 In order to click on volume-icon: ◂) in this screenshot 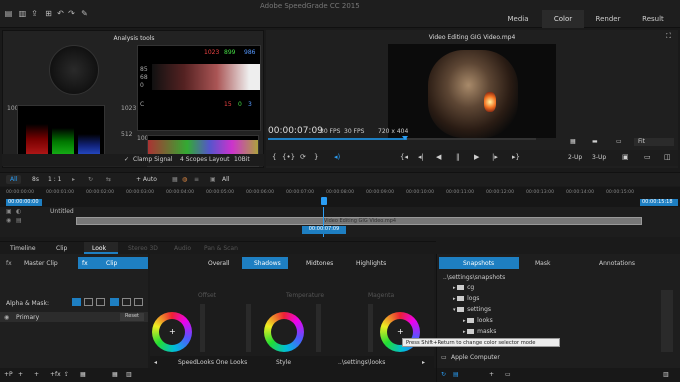, I will do `click(337, 157)`.